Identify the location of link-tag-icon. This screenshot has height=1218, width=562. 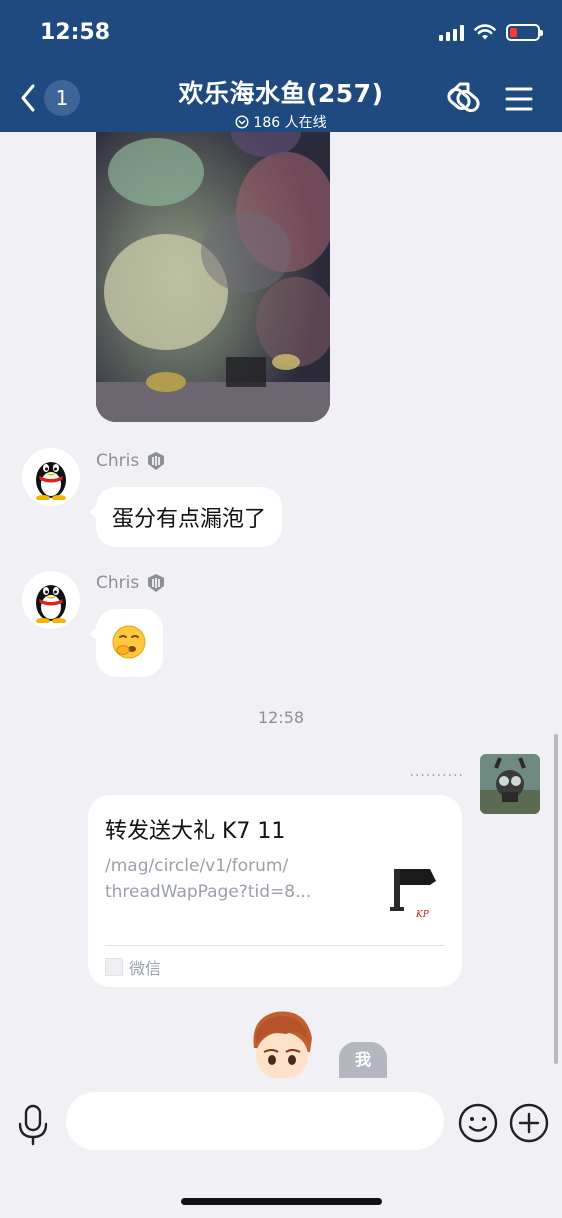
(463, 98).